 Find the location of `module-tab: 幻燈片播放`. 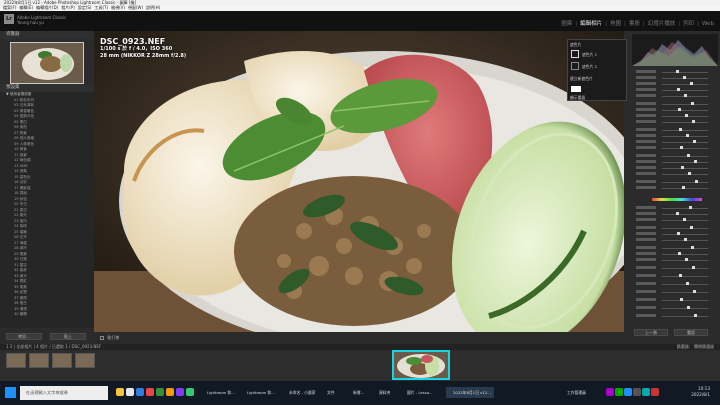

module-tab: 幻燈片播放 is located at coordinates (662, 24).